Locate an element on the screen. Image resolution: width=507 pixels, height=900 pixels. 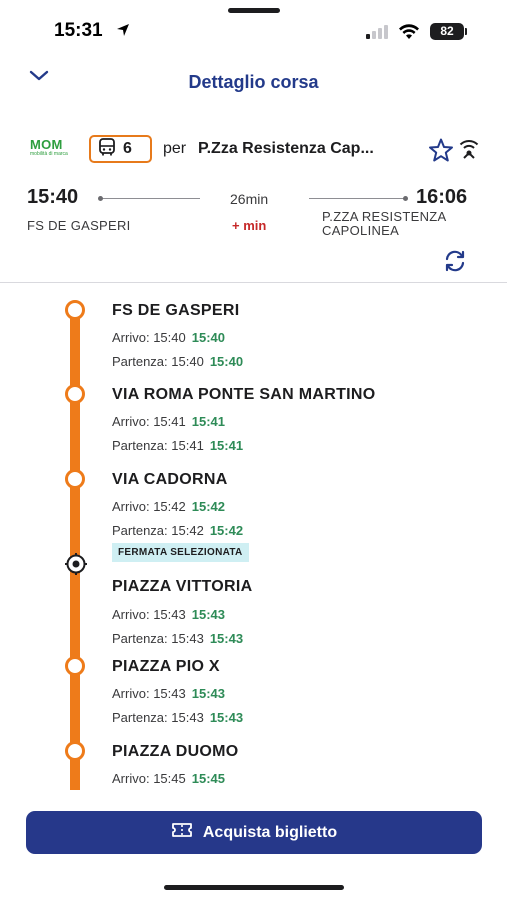
duration-rail-left is located at coordinates (149, 198).